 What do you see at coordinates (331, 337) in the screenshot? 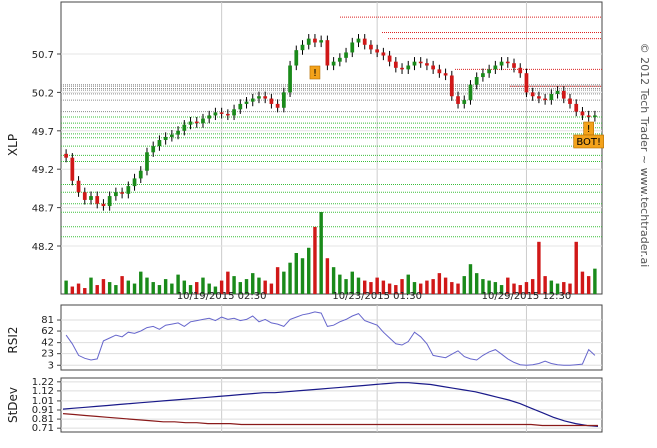
I see `rsi-panel-frame` at bounding box center [331, 337].